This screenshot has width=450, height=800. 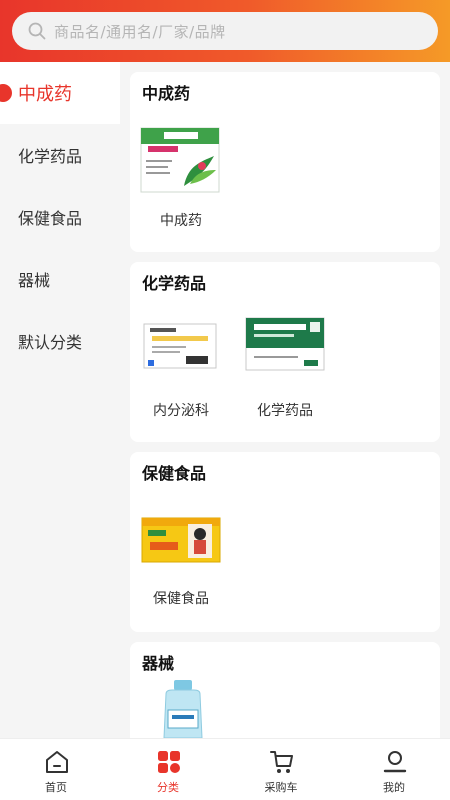 I want to click on sidebar-item-label: 保健食品, so click(x=50, y=218).